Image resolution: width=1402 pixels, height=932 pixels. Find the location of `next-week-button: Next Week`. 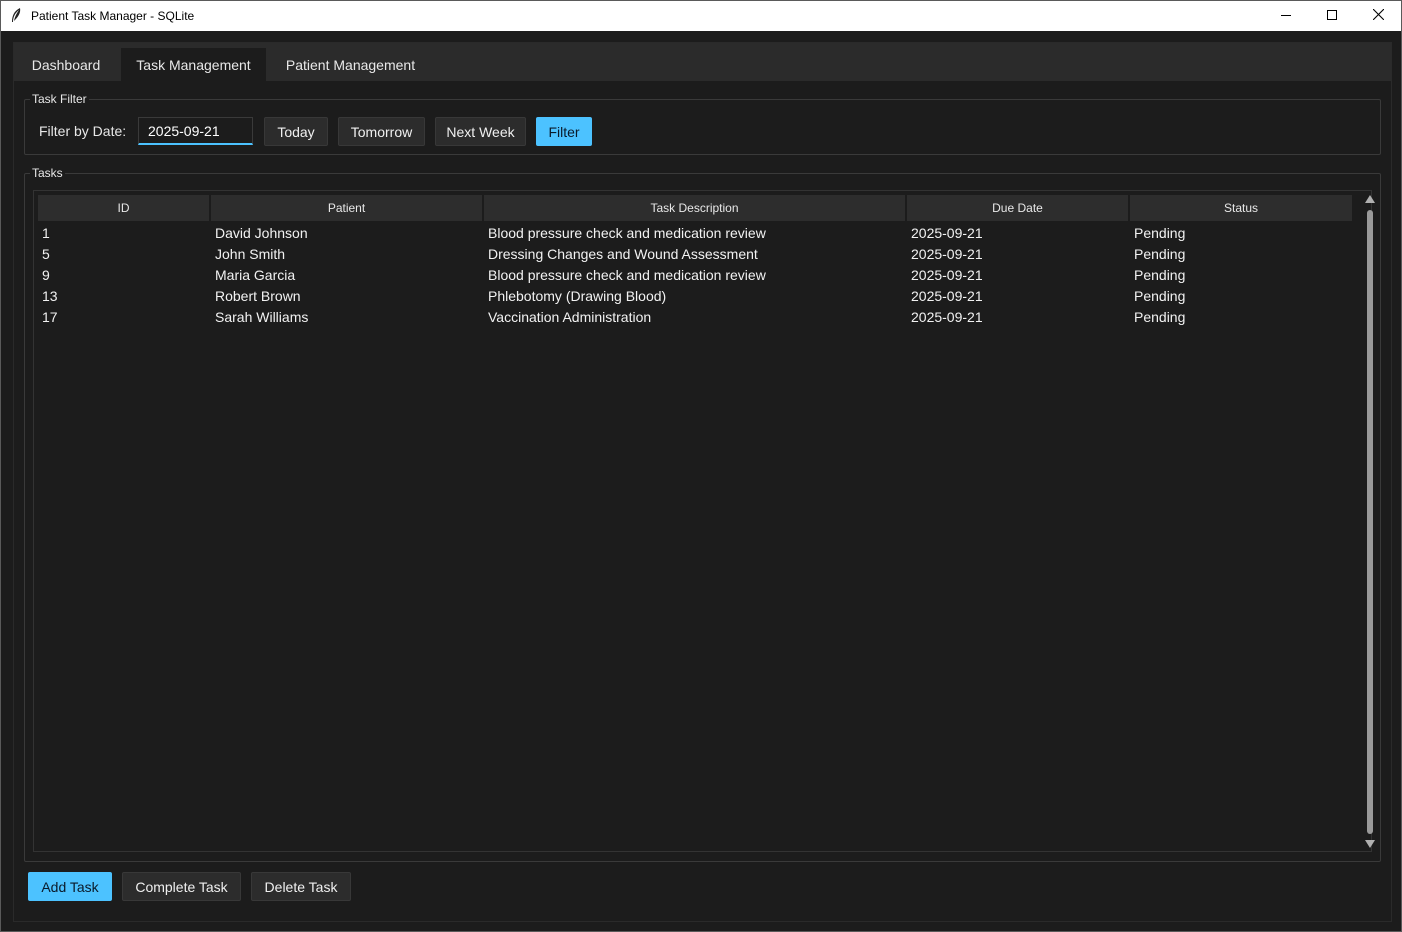

next-week-button: Next Week is located at coordinates (480, 131).